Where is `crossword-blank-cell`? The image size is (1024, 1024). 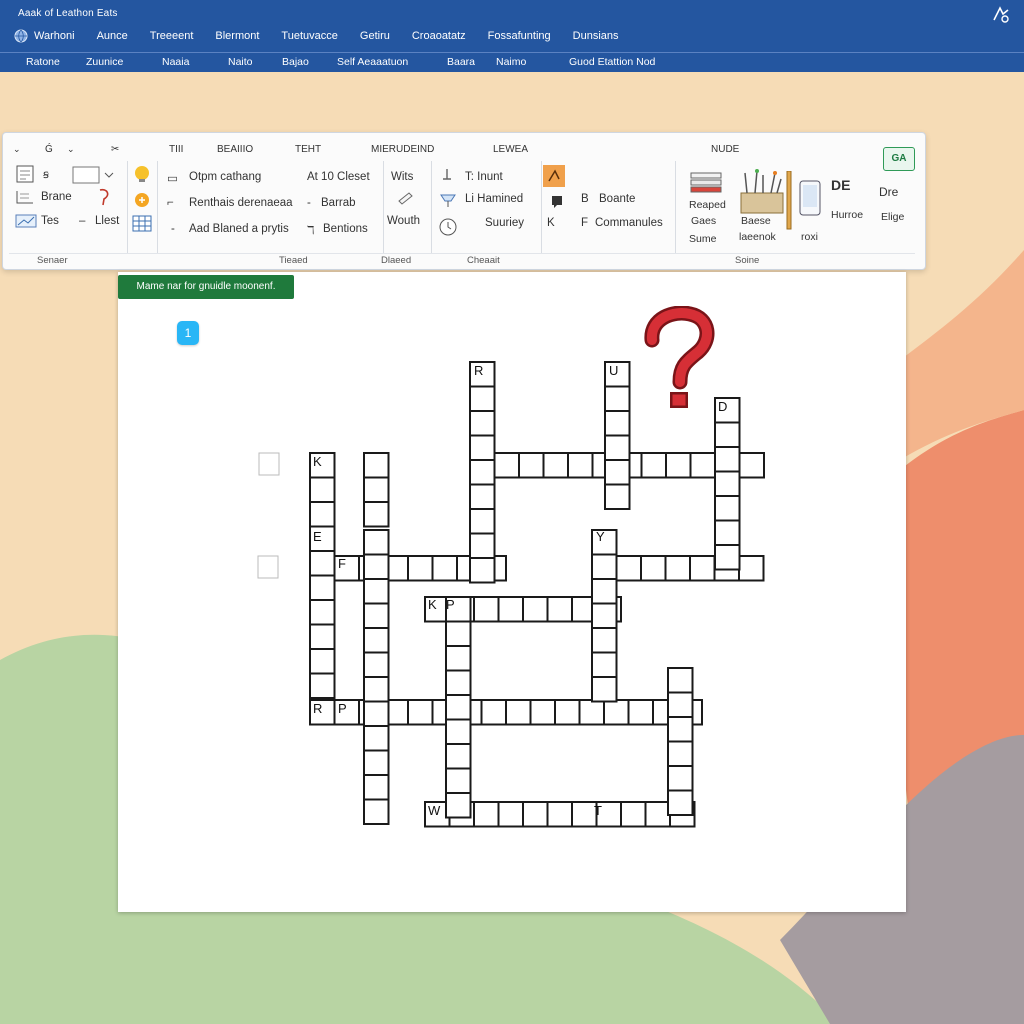 crossword-blank-cell is located at coordinates (268, 567).